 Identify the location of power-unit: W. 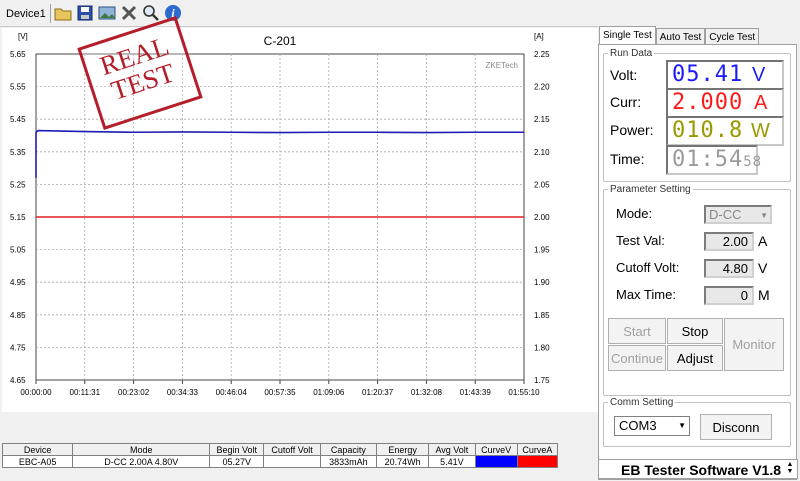
(760, 131).